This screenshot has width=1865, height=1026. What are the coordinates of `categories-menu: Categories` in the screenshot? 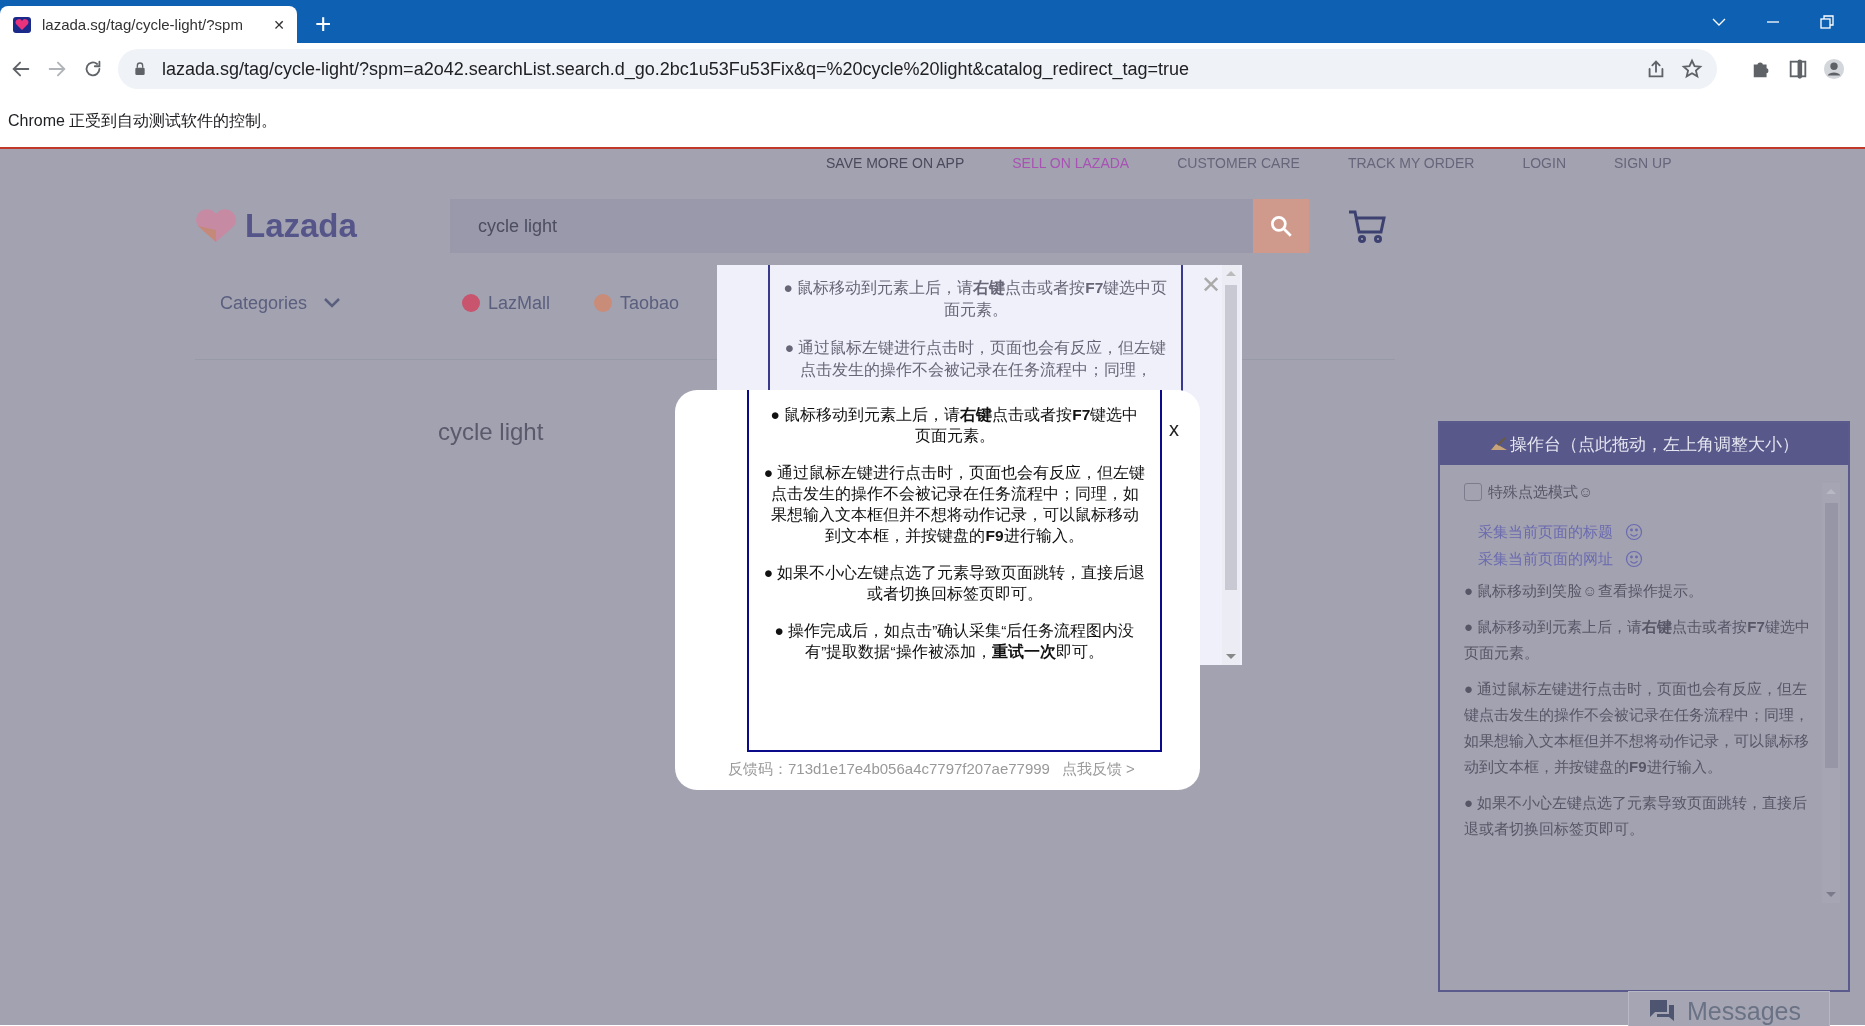 It's located at (341, 303).